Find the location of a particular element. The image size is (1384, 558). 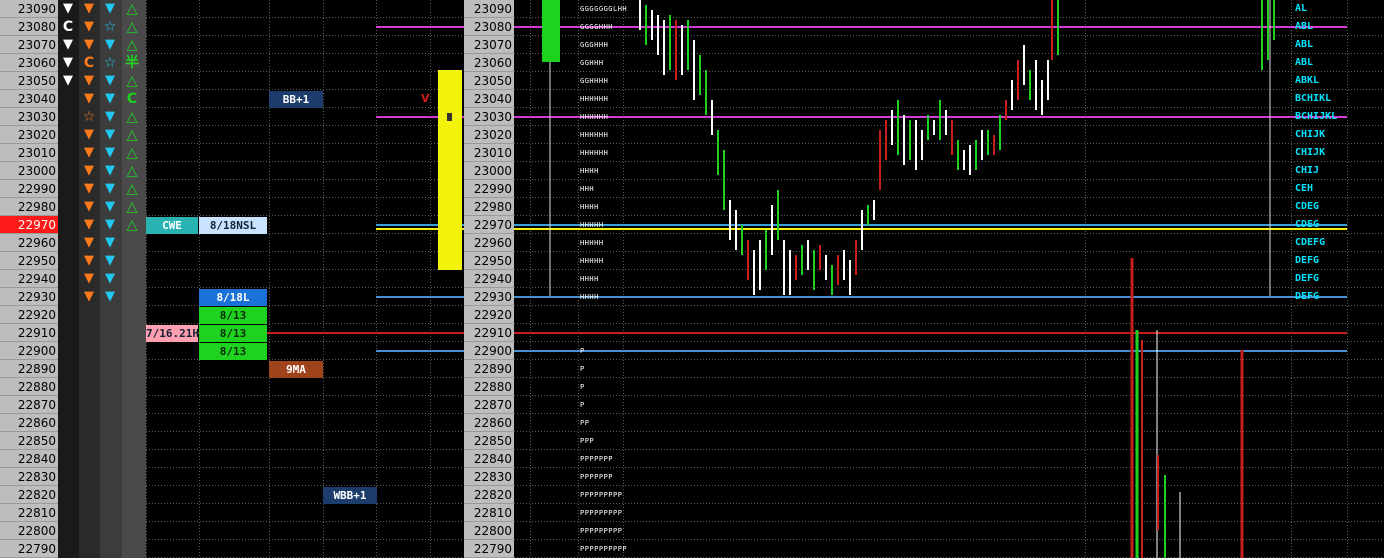

tpo-row: HHHHH is located at coordinates (592, 243).